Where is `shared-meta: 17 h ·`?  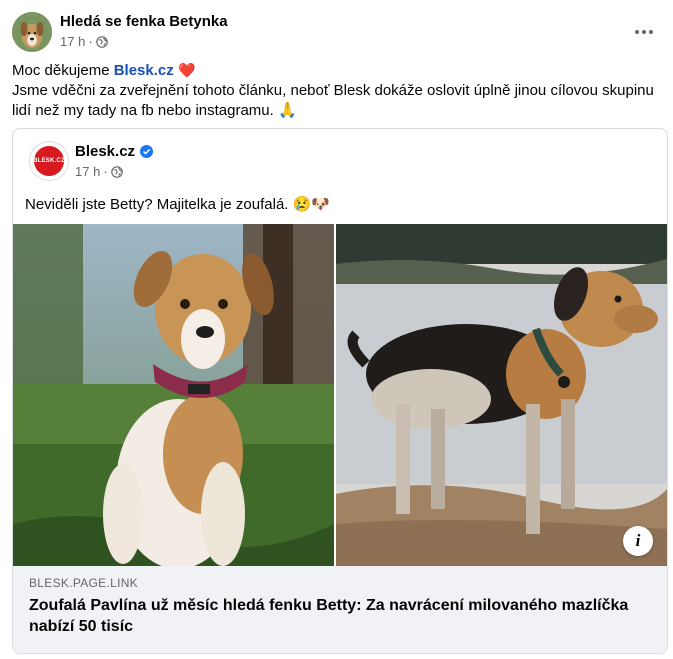
shared-meta: 17 h · is located at coordinates (99, 171).